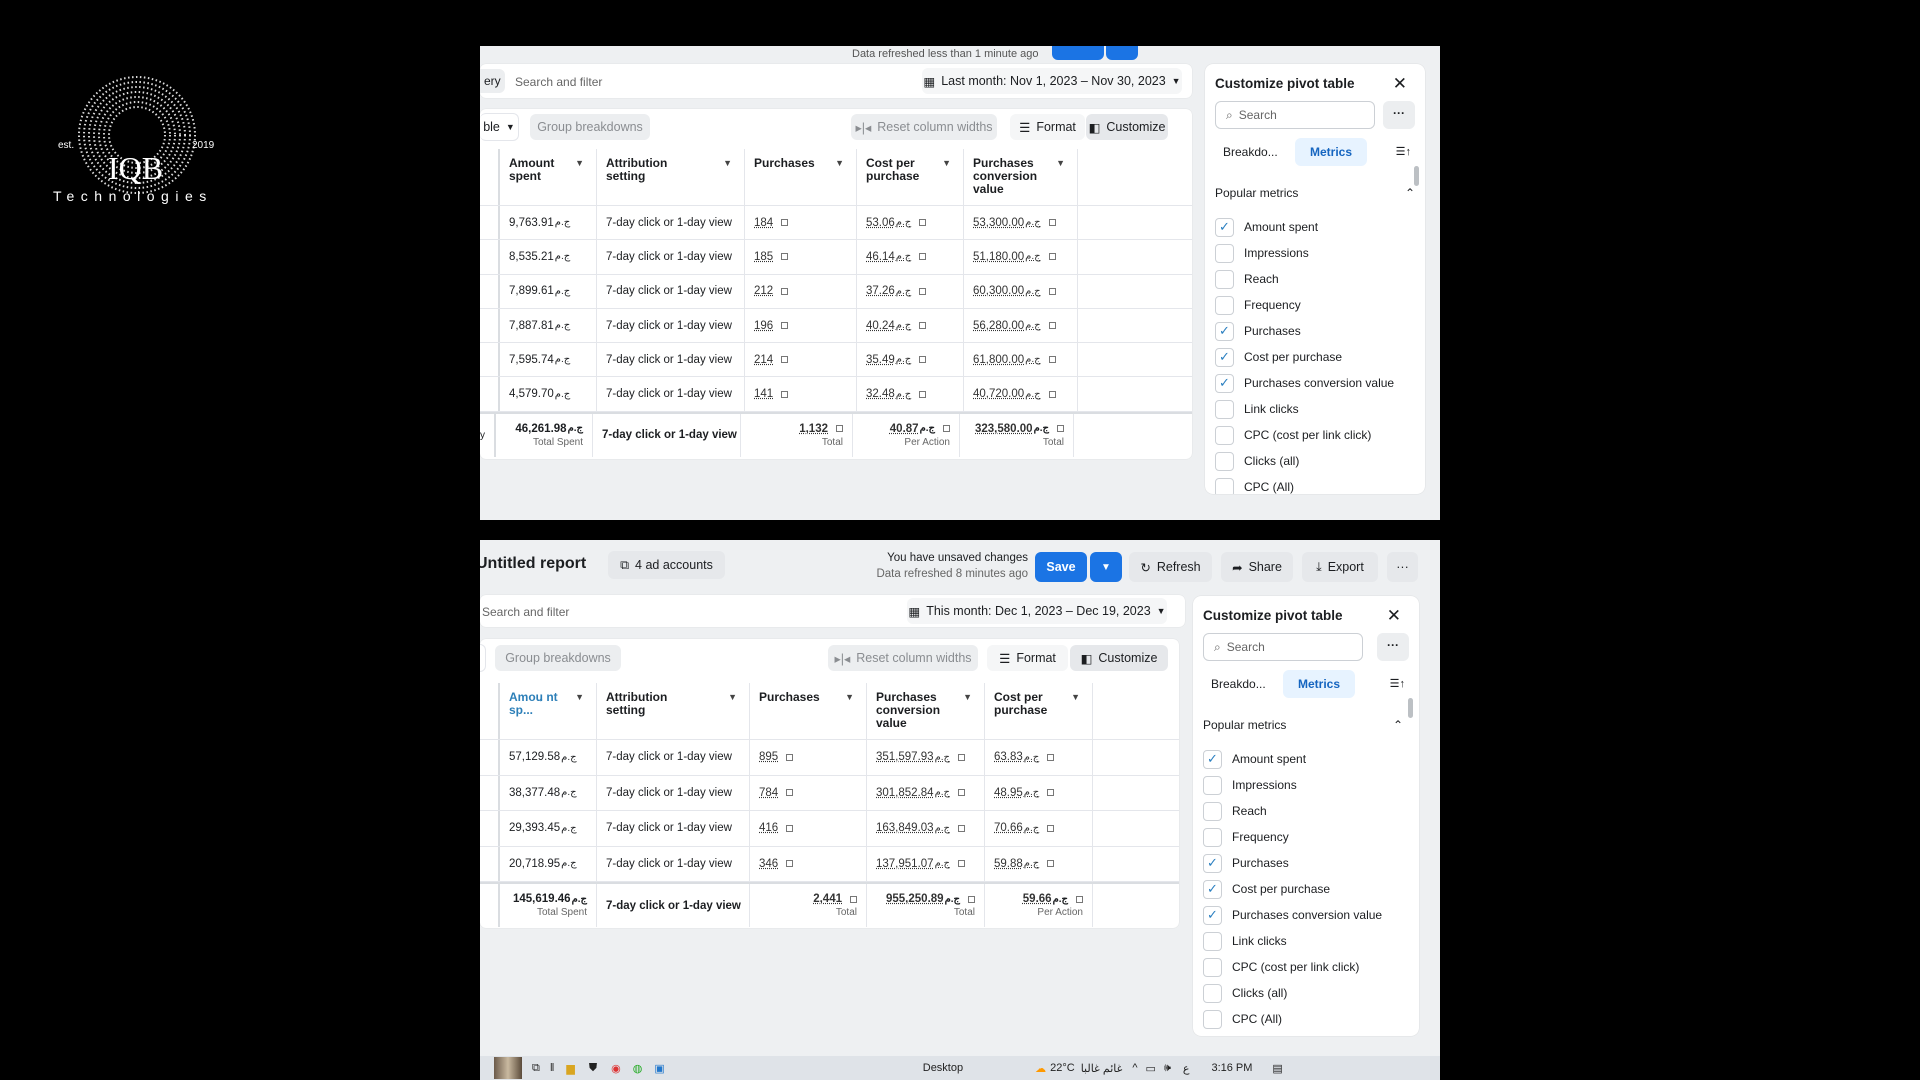  I want to click on table-cell: 351,597.93 ج.م, so click(926, 757).